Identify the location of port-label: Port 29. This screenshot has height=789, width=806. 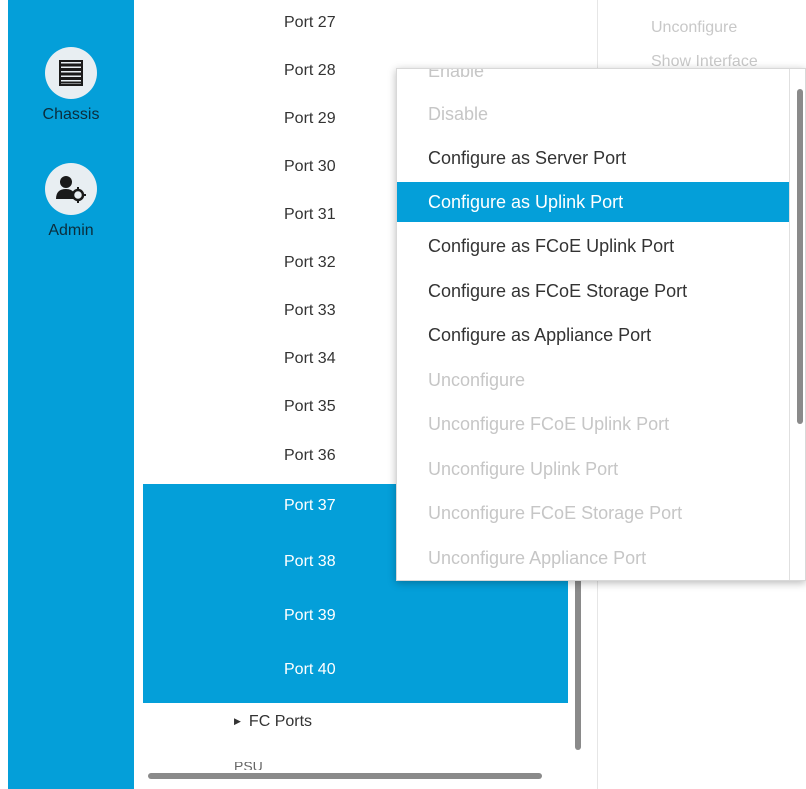
(310, 118).